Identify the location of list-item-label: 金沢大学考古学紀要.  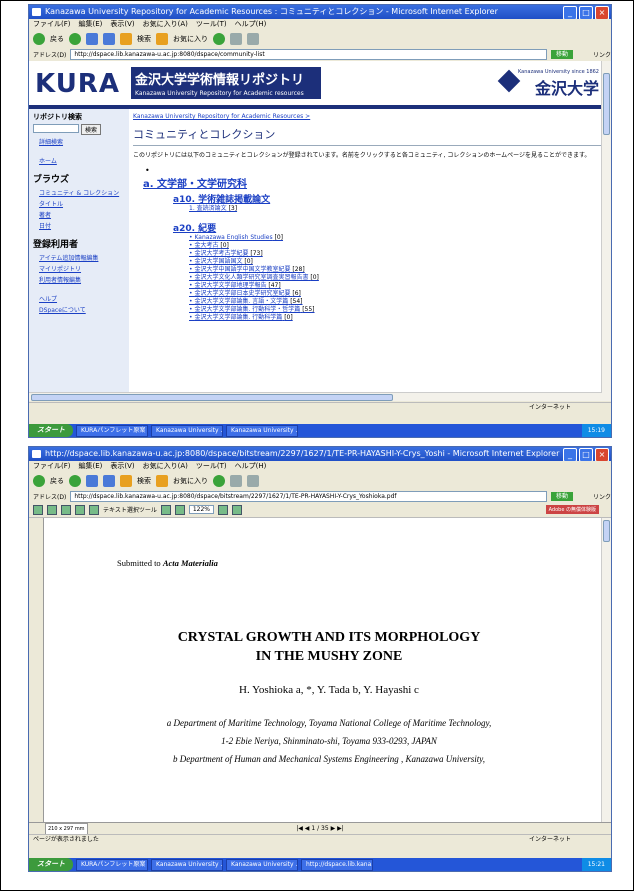
(221, 253).